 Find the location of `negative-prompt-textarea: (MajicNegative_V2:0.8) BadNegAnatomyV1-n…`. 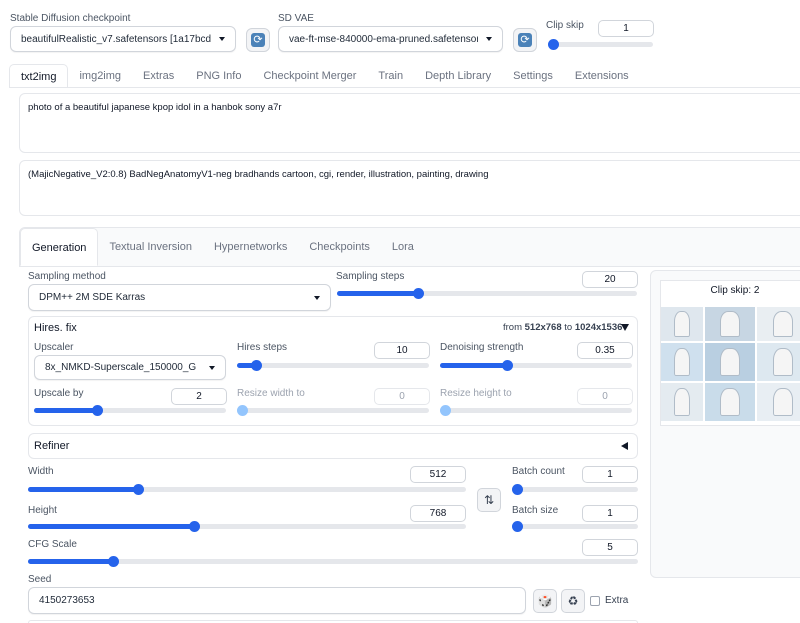

negative-prompt-textarea: (MajicNegative_V2:0.8) BadNegAnatomyV1-n… is located at coordinates (409, 188).